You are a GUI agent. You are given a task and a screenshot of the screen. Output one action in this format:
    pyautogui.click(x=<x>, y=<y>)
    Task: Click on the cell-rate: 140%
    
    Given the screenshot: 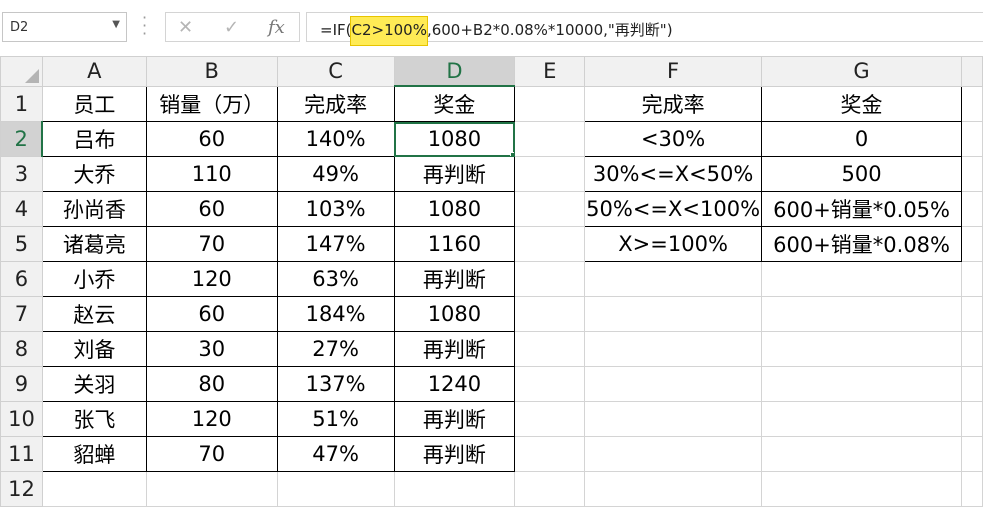 What is the action you would take?
    pyautogui.click(x=335, y=139)
    